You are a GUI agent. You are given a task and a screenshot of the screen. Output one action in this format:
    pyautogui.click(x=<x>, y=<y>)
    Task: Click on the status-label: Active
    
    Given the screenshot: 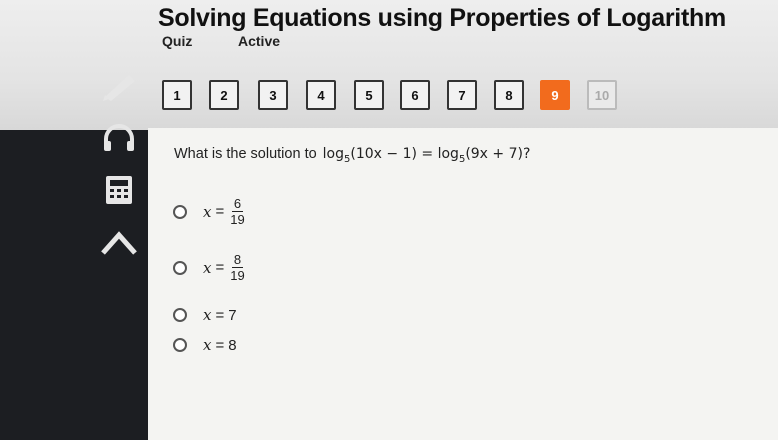 What is the action you would take?
    pyautogui.click(x=259, y=41)
    